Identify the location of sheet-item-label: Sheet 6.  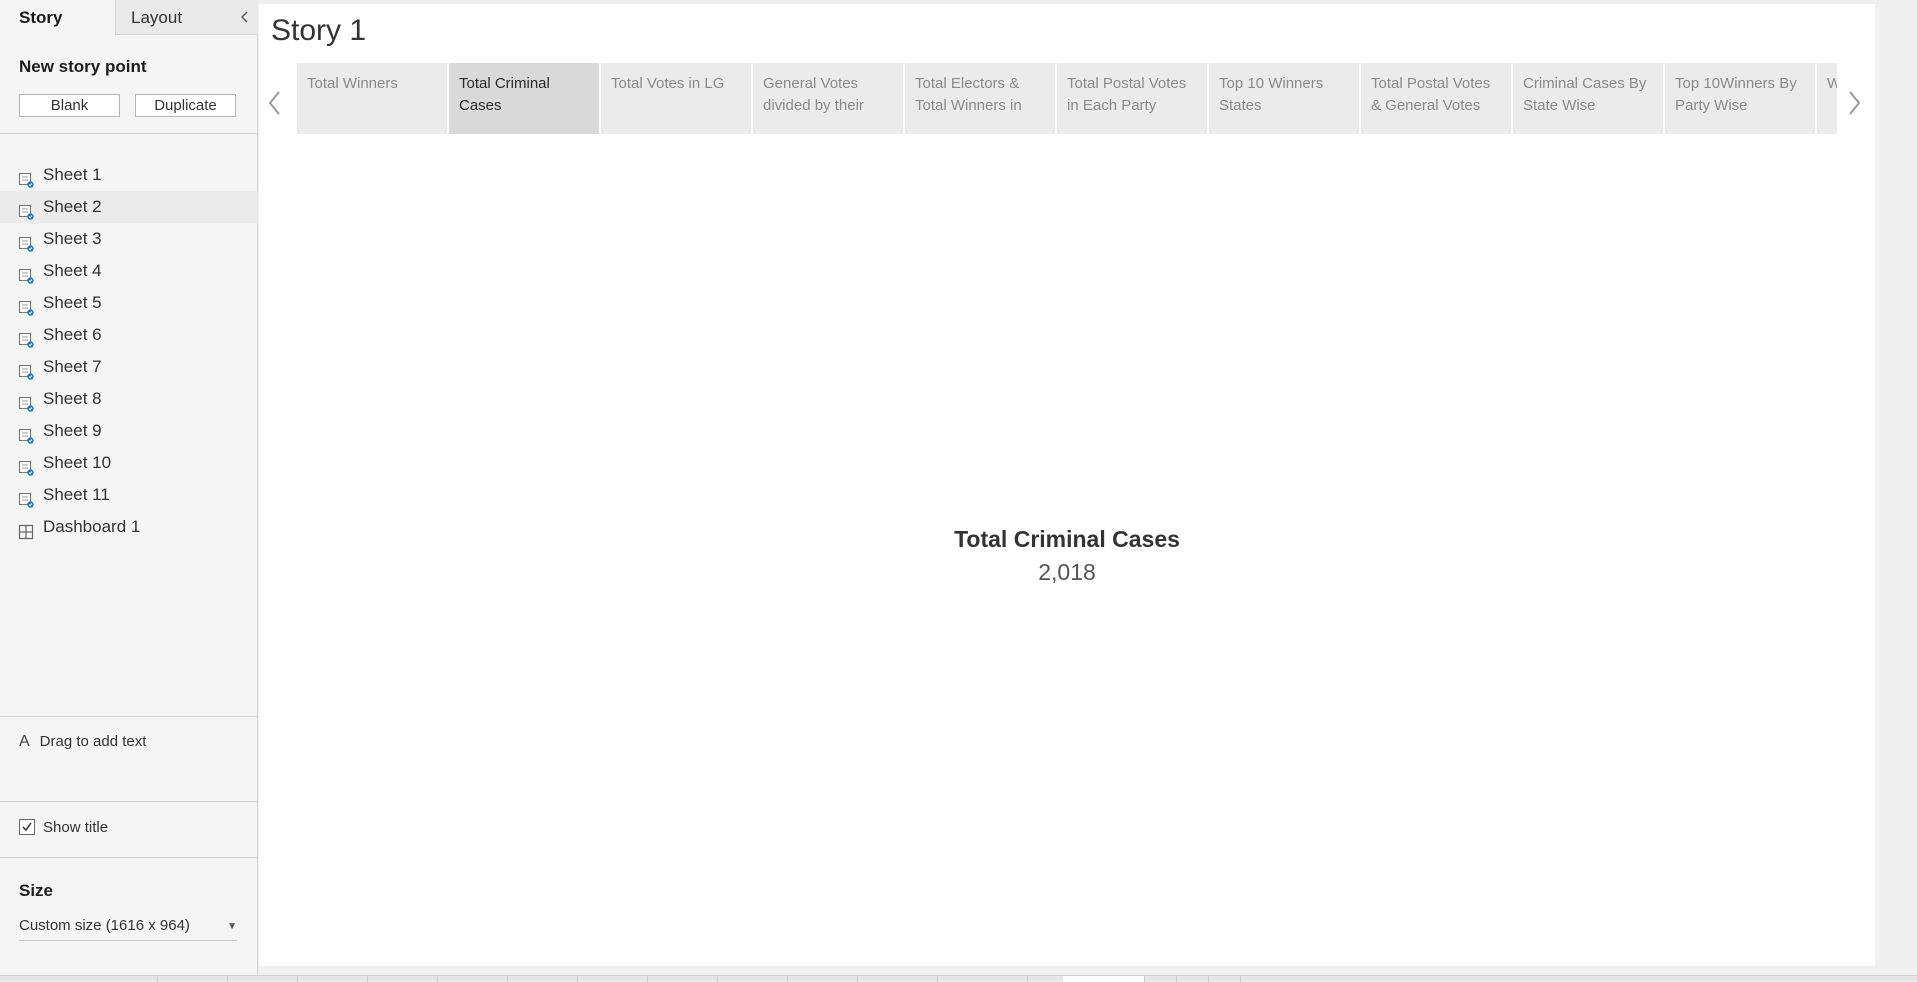
(72, 334).